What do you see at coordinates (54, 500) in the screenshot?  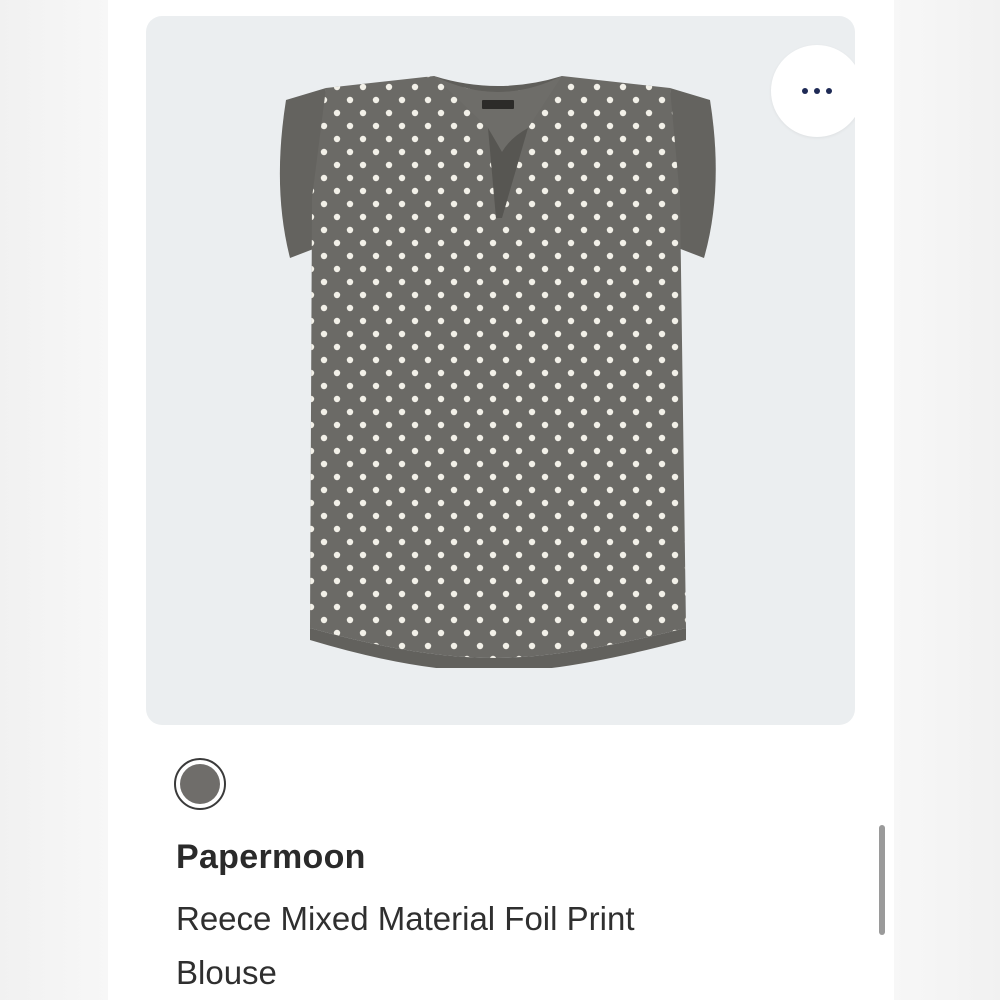 I see `left-backdrop` at bounding box center [54, 500].